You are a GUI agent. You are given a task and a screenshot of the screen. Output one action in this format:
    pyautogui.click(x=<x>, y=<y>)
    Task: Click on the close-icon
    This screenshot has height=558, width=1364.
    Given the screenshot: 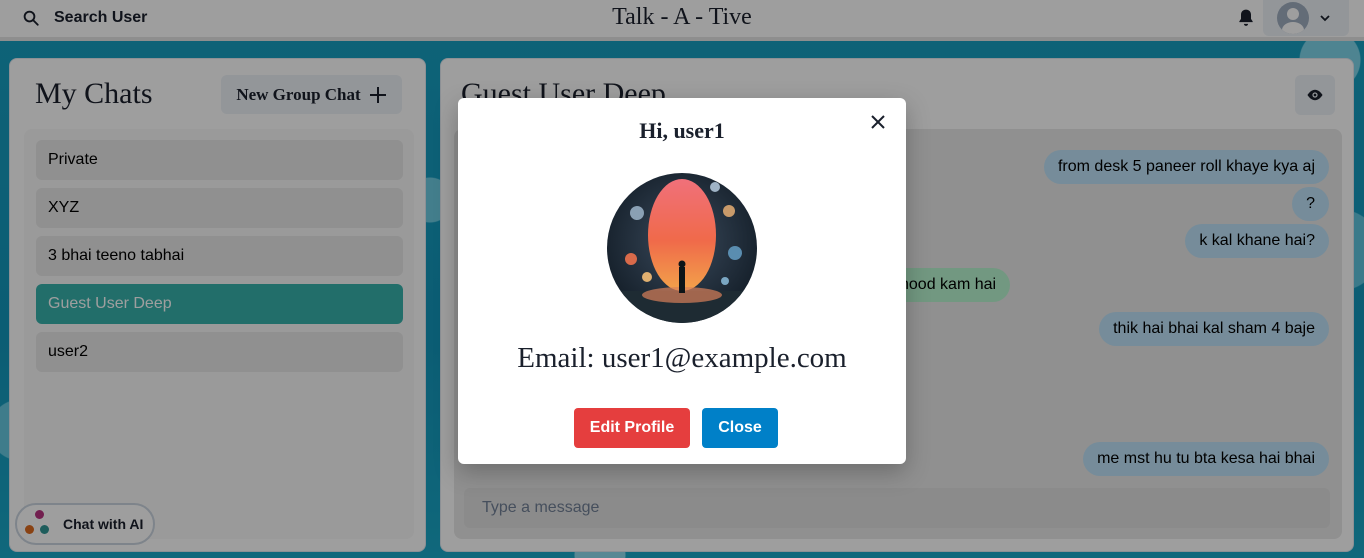 What is the action you would take?
    pyautogui.click(x=878, y=122)
    